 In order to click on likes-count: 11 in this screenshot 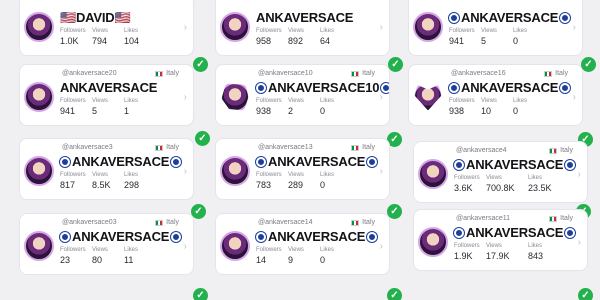, I will do `click(129, 260)`.